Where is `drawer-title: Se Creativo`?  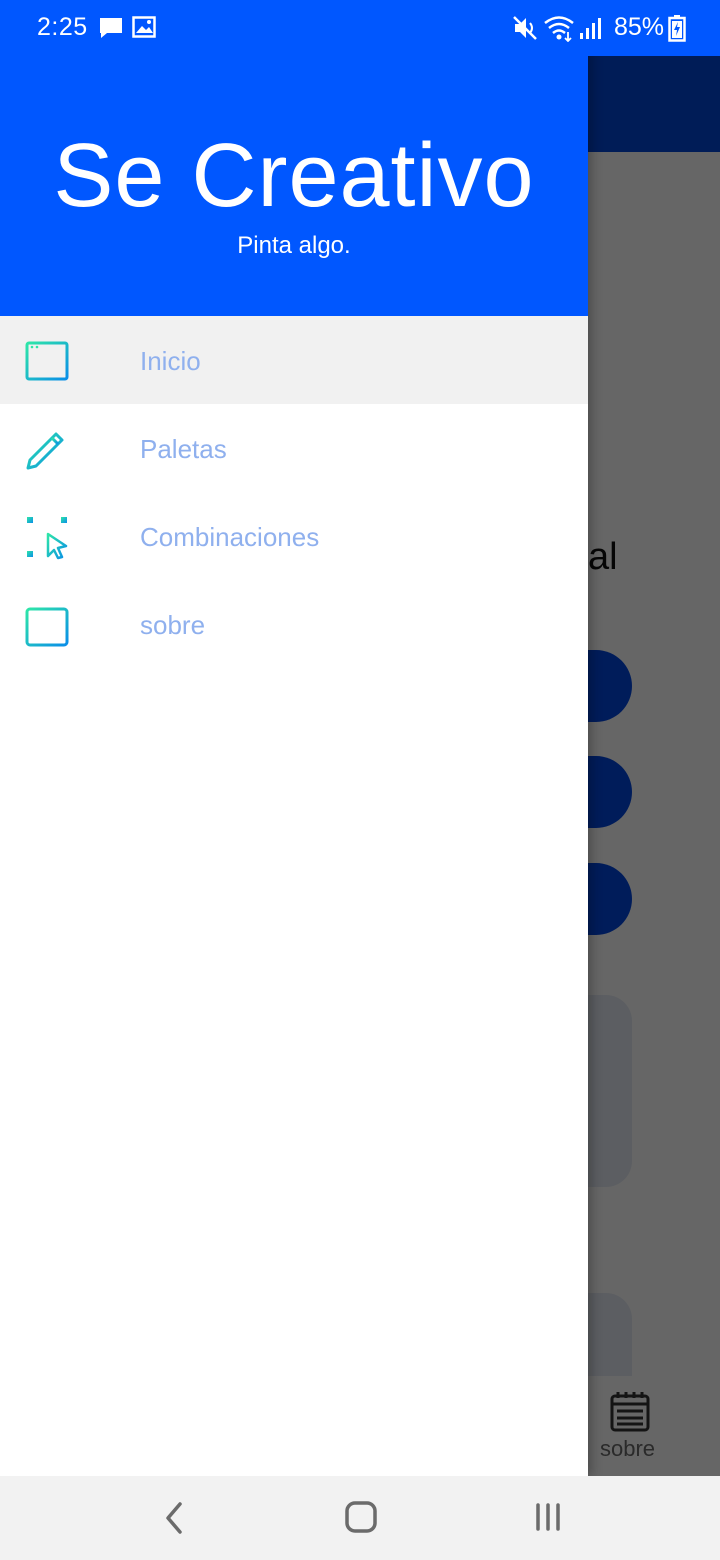
drawer-title: Se Creativo is located at coordinates (294, 176).